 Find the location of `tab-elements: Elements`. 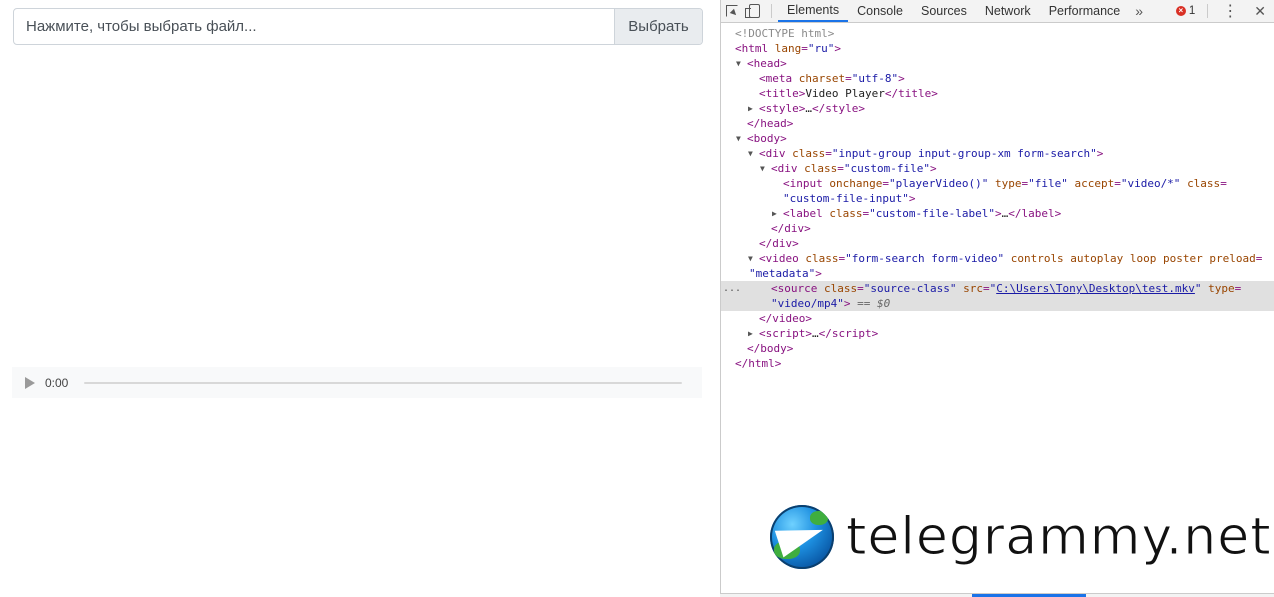

tab-elements: Elements is located at coordinates (813, 11).